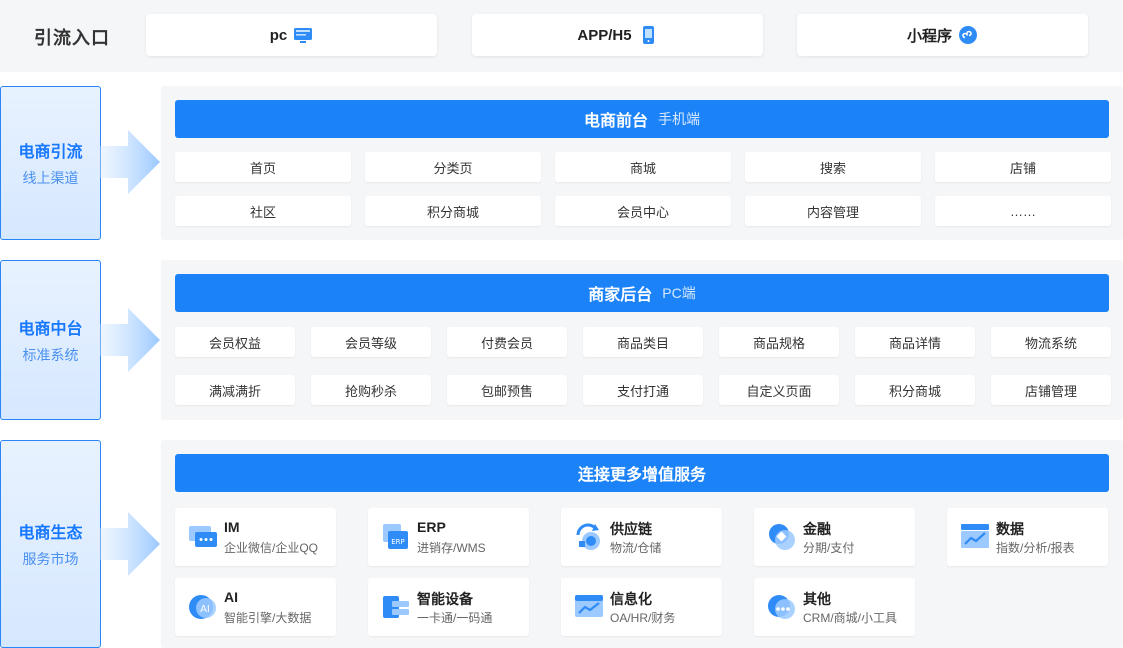  What do you see at coordinates (604, 35) in the screenshot?
I see `entry-card-label: APP/H5` at bounding box center [604, 35].